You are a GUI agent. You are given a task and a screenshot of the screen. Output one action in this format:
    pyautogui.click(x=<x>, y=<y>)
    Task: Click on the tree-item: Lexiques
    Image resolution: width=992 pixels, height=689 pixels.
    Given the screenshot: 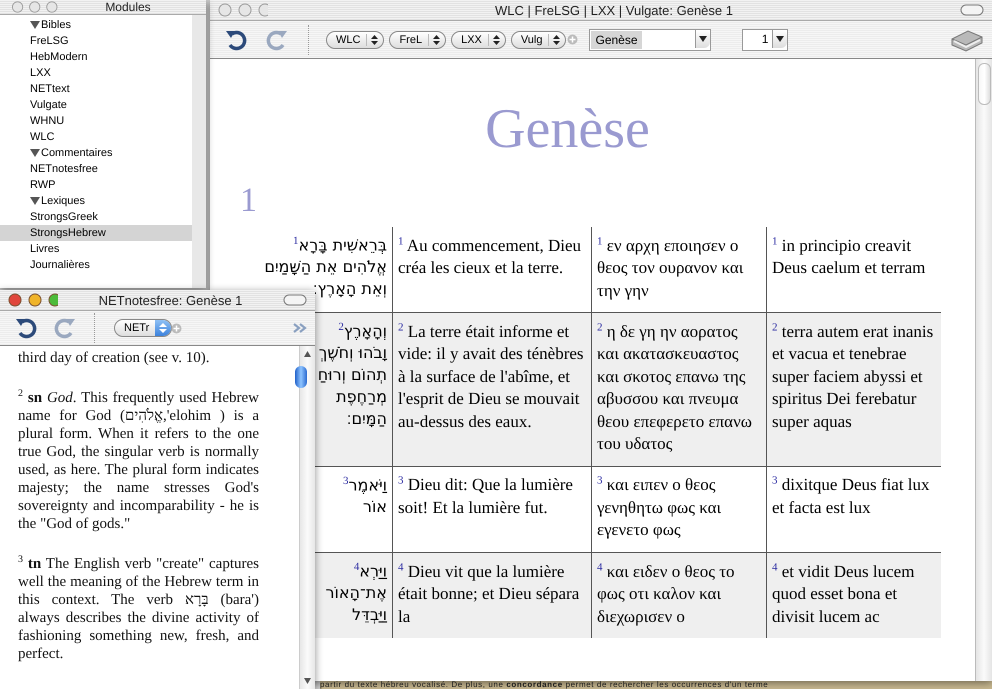 What is the action you would take?
    pyautogui.click(x=96, y=201)
    